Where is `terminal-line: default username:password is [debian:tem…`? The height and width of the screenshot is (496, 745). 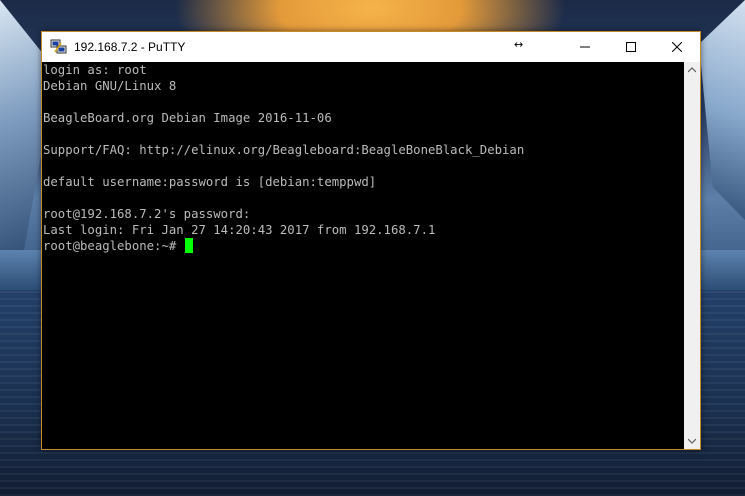 terminal-line: default username:password is [debian:tem… is located at coordinates (210, 182).